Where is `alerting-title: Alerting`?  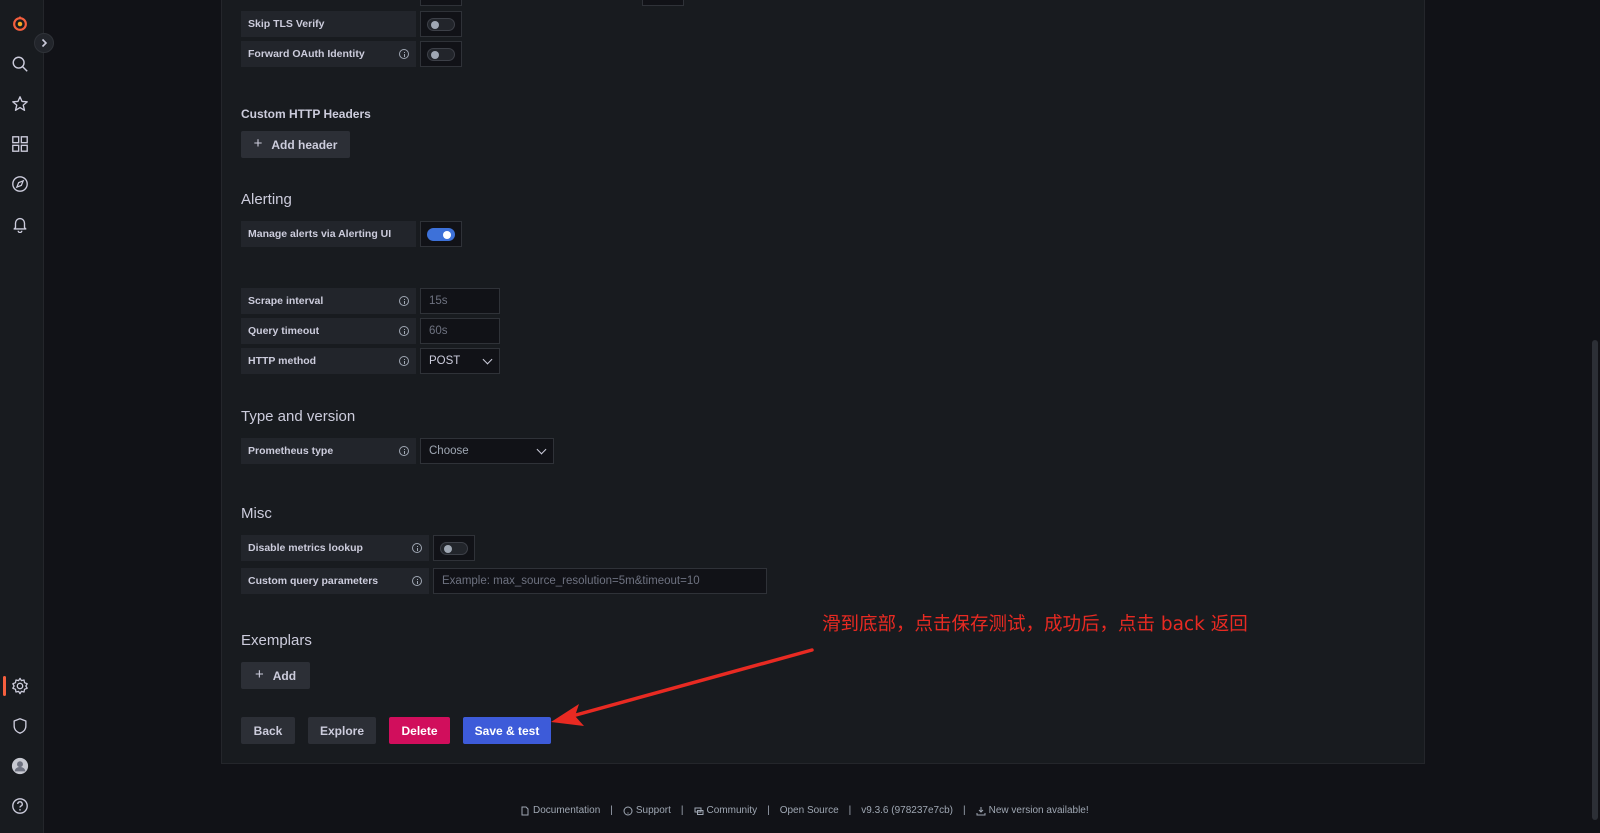 alerting-title: Alerting is located at coordinates (266, 199).